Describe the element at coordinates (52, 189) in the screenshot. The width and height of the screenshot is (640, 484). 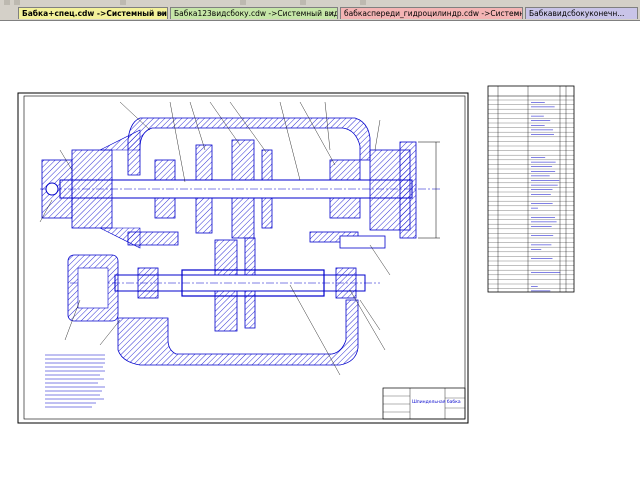
I see `rear-nut` at that location.